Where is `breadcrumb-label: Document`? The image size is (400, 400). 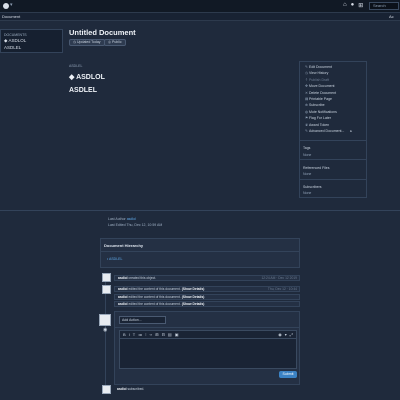
breadcrumb-label: Document is located at coordinates (11, 16).